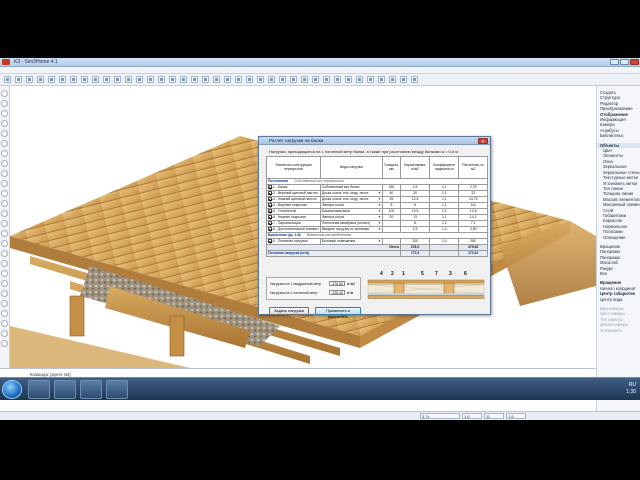 The width and height of the screenshot is (640, 480). What do you see at coordinates (618, 204) in the screenshot?
I see `panel-item: Массивный элемент` at bounding box center [618, 204].